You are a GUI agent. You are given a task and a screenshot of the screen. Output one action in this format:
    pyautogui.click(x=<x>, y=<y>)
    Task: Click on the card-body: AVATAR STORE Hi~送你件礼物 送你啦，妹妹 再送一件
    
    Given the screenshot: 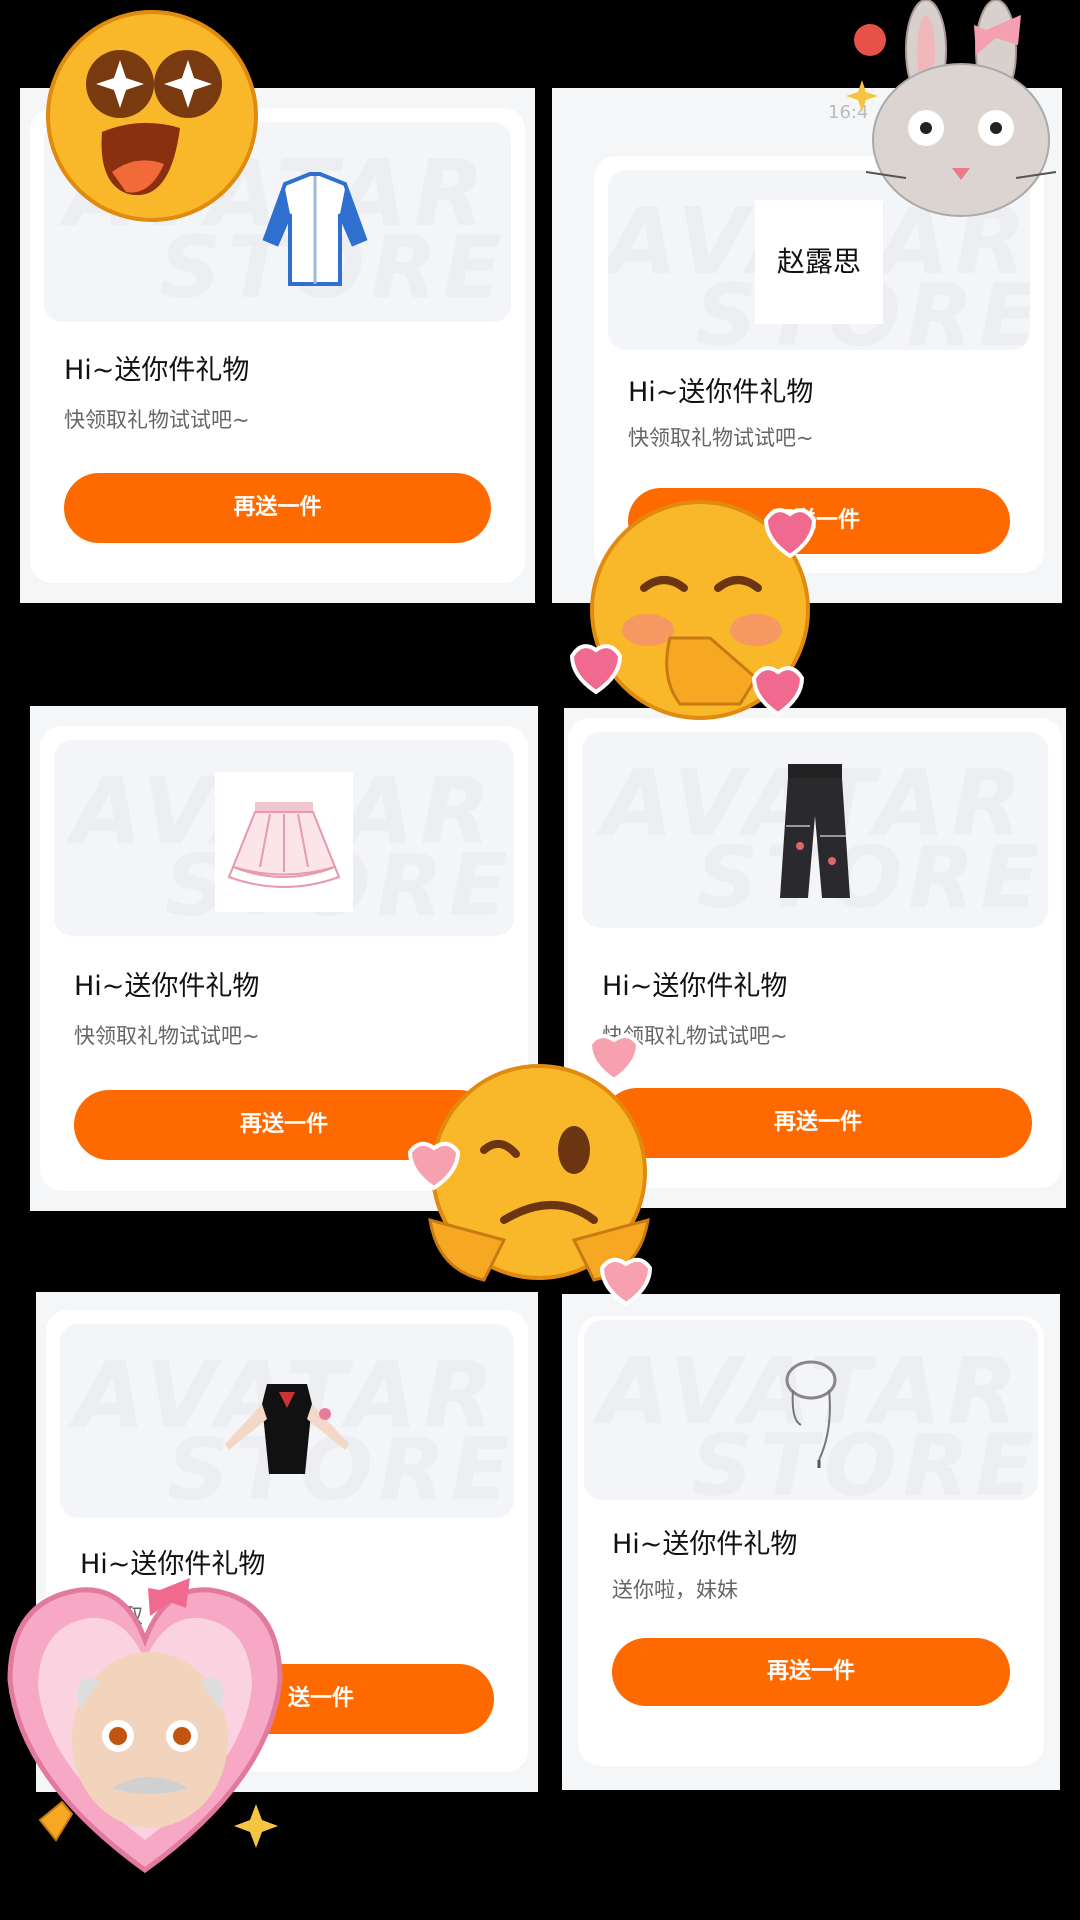 What is the action you would take?
    pyautogui.click(x=811, y=1541)
    